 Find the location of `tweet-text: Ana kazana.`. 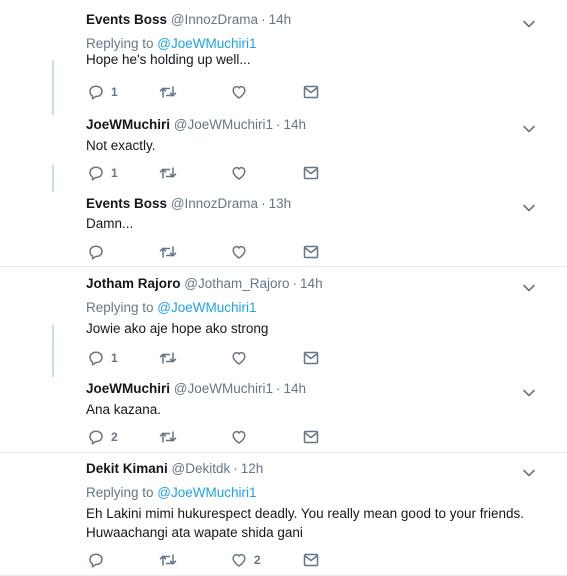

tweet-text: Ana kazana. is located at coordinates (124, 409).